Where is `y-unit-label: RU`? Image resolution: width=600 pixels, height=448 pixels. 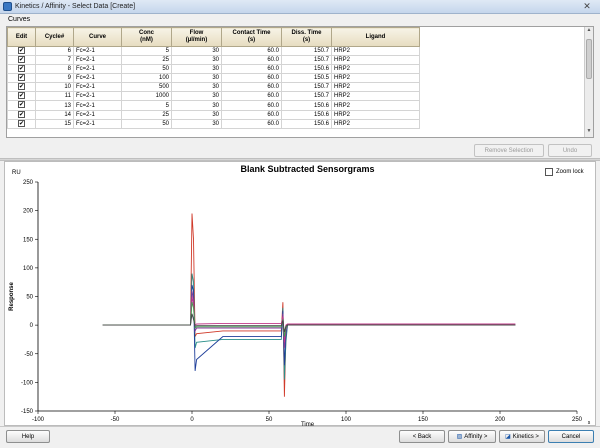
y-unit-label: RU is located at coordinates (16, 173).